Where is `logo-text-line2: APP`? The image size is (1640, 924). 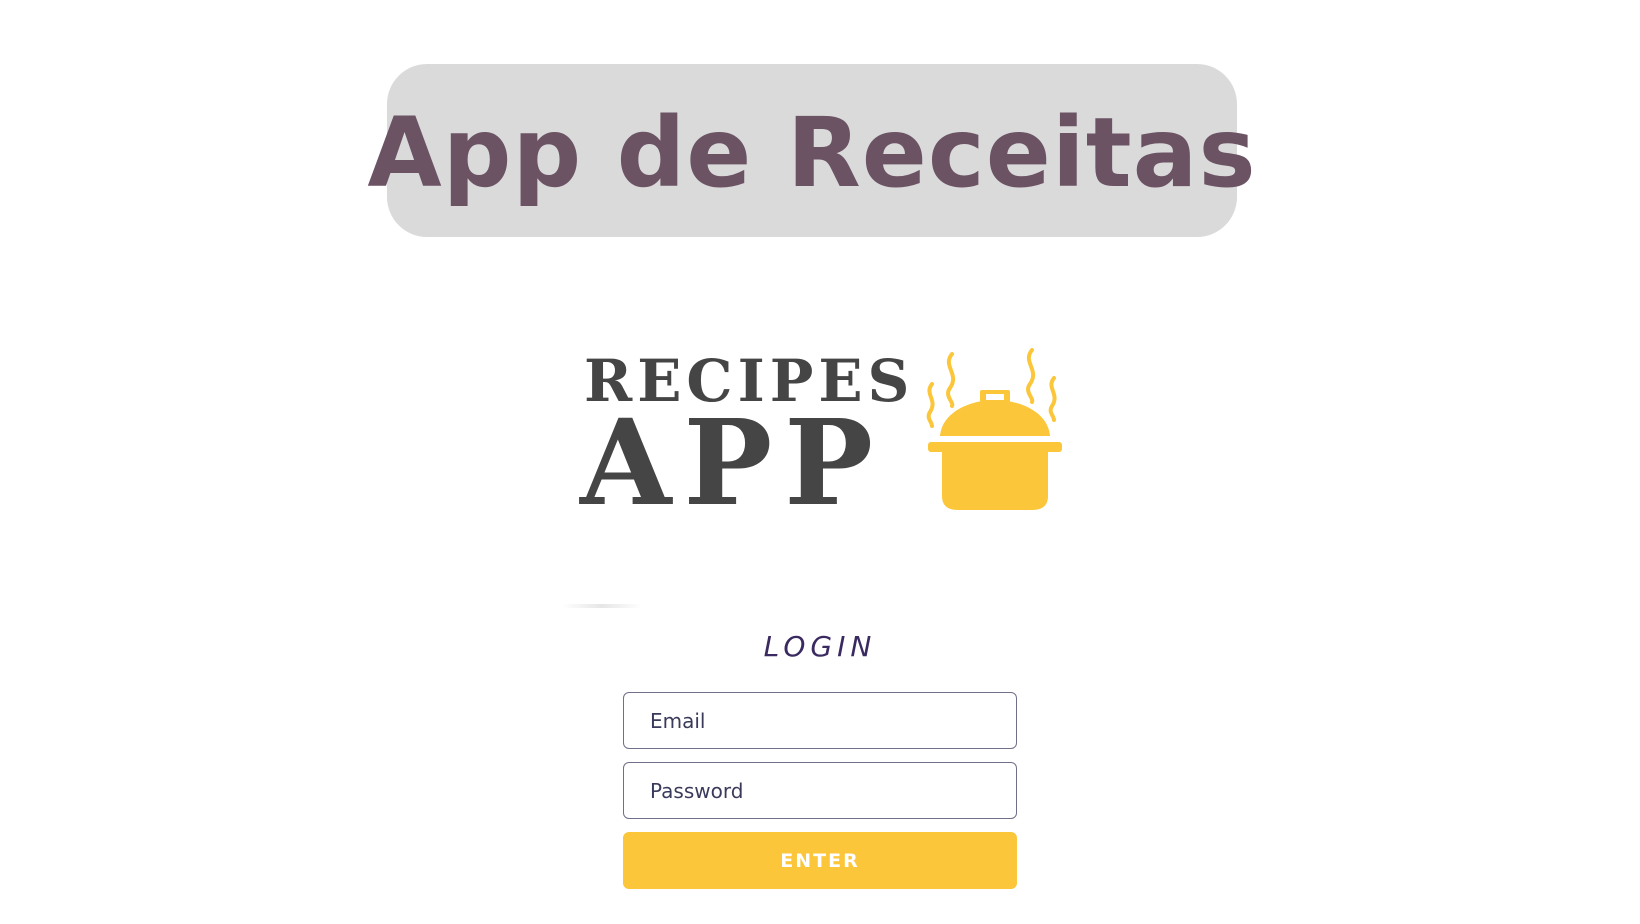
logo-text-line2: APP is located at coordinates (733, 462).